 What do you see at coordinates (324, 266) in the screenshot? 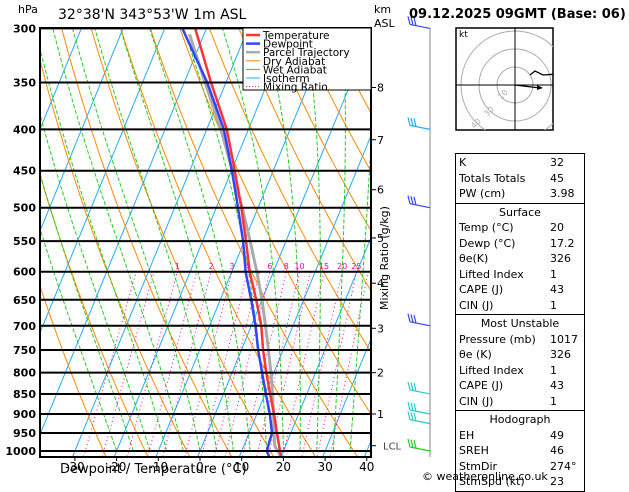
I see `mixing-ratio-label: 15` at bounding box center [324, 266].